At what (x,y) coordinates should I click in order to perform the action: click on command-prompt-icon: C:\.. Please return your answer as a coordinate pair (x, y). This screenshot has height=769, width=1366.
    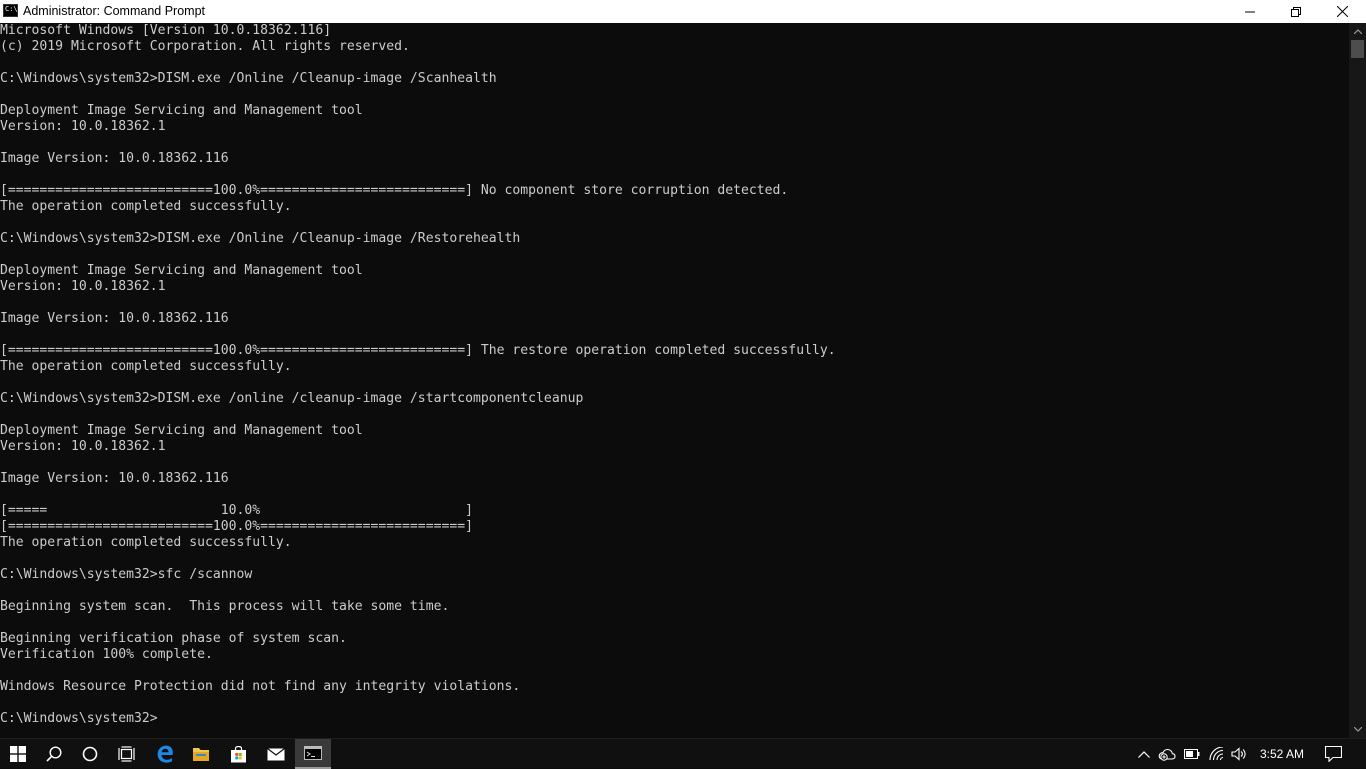
    Looking at the image, I should click on (12, 10).